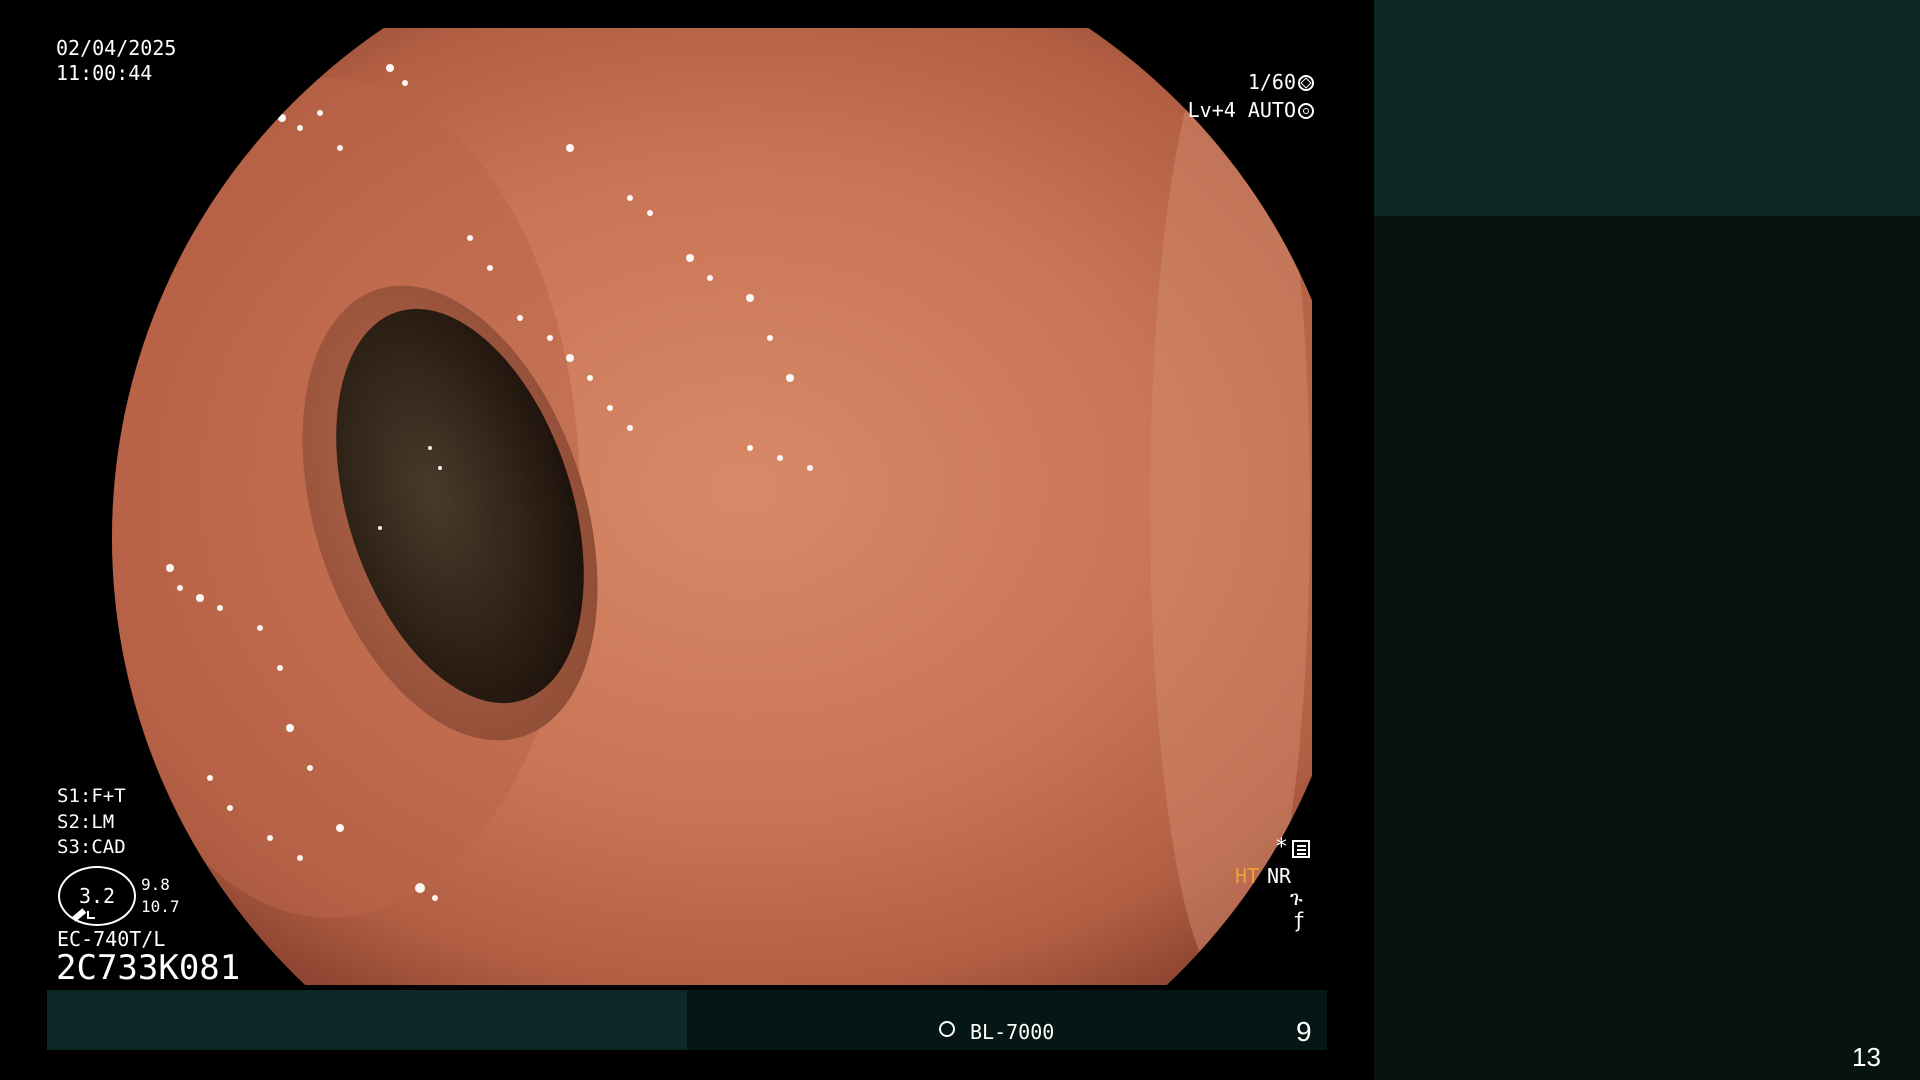  What do you see at coordinates (1012, 1032) in the screenshot?
I see `light-source-label: BL-7000` at bounding box center [1012, 1032].